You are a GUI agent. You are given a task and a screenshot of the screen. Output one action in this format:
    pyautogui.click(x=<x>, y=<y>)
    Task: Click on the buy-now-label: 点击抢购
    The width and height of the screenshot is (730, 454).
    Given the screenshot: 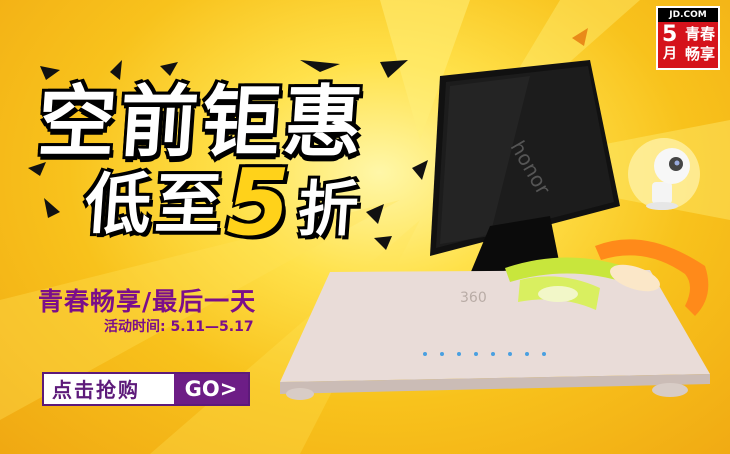 What is the action you would take?
    pyautogui.click(x=96, y=390)
    